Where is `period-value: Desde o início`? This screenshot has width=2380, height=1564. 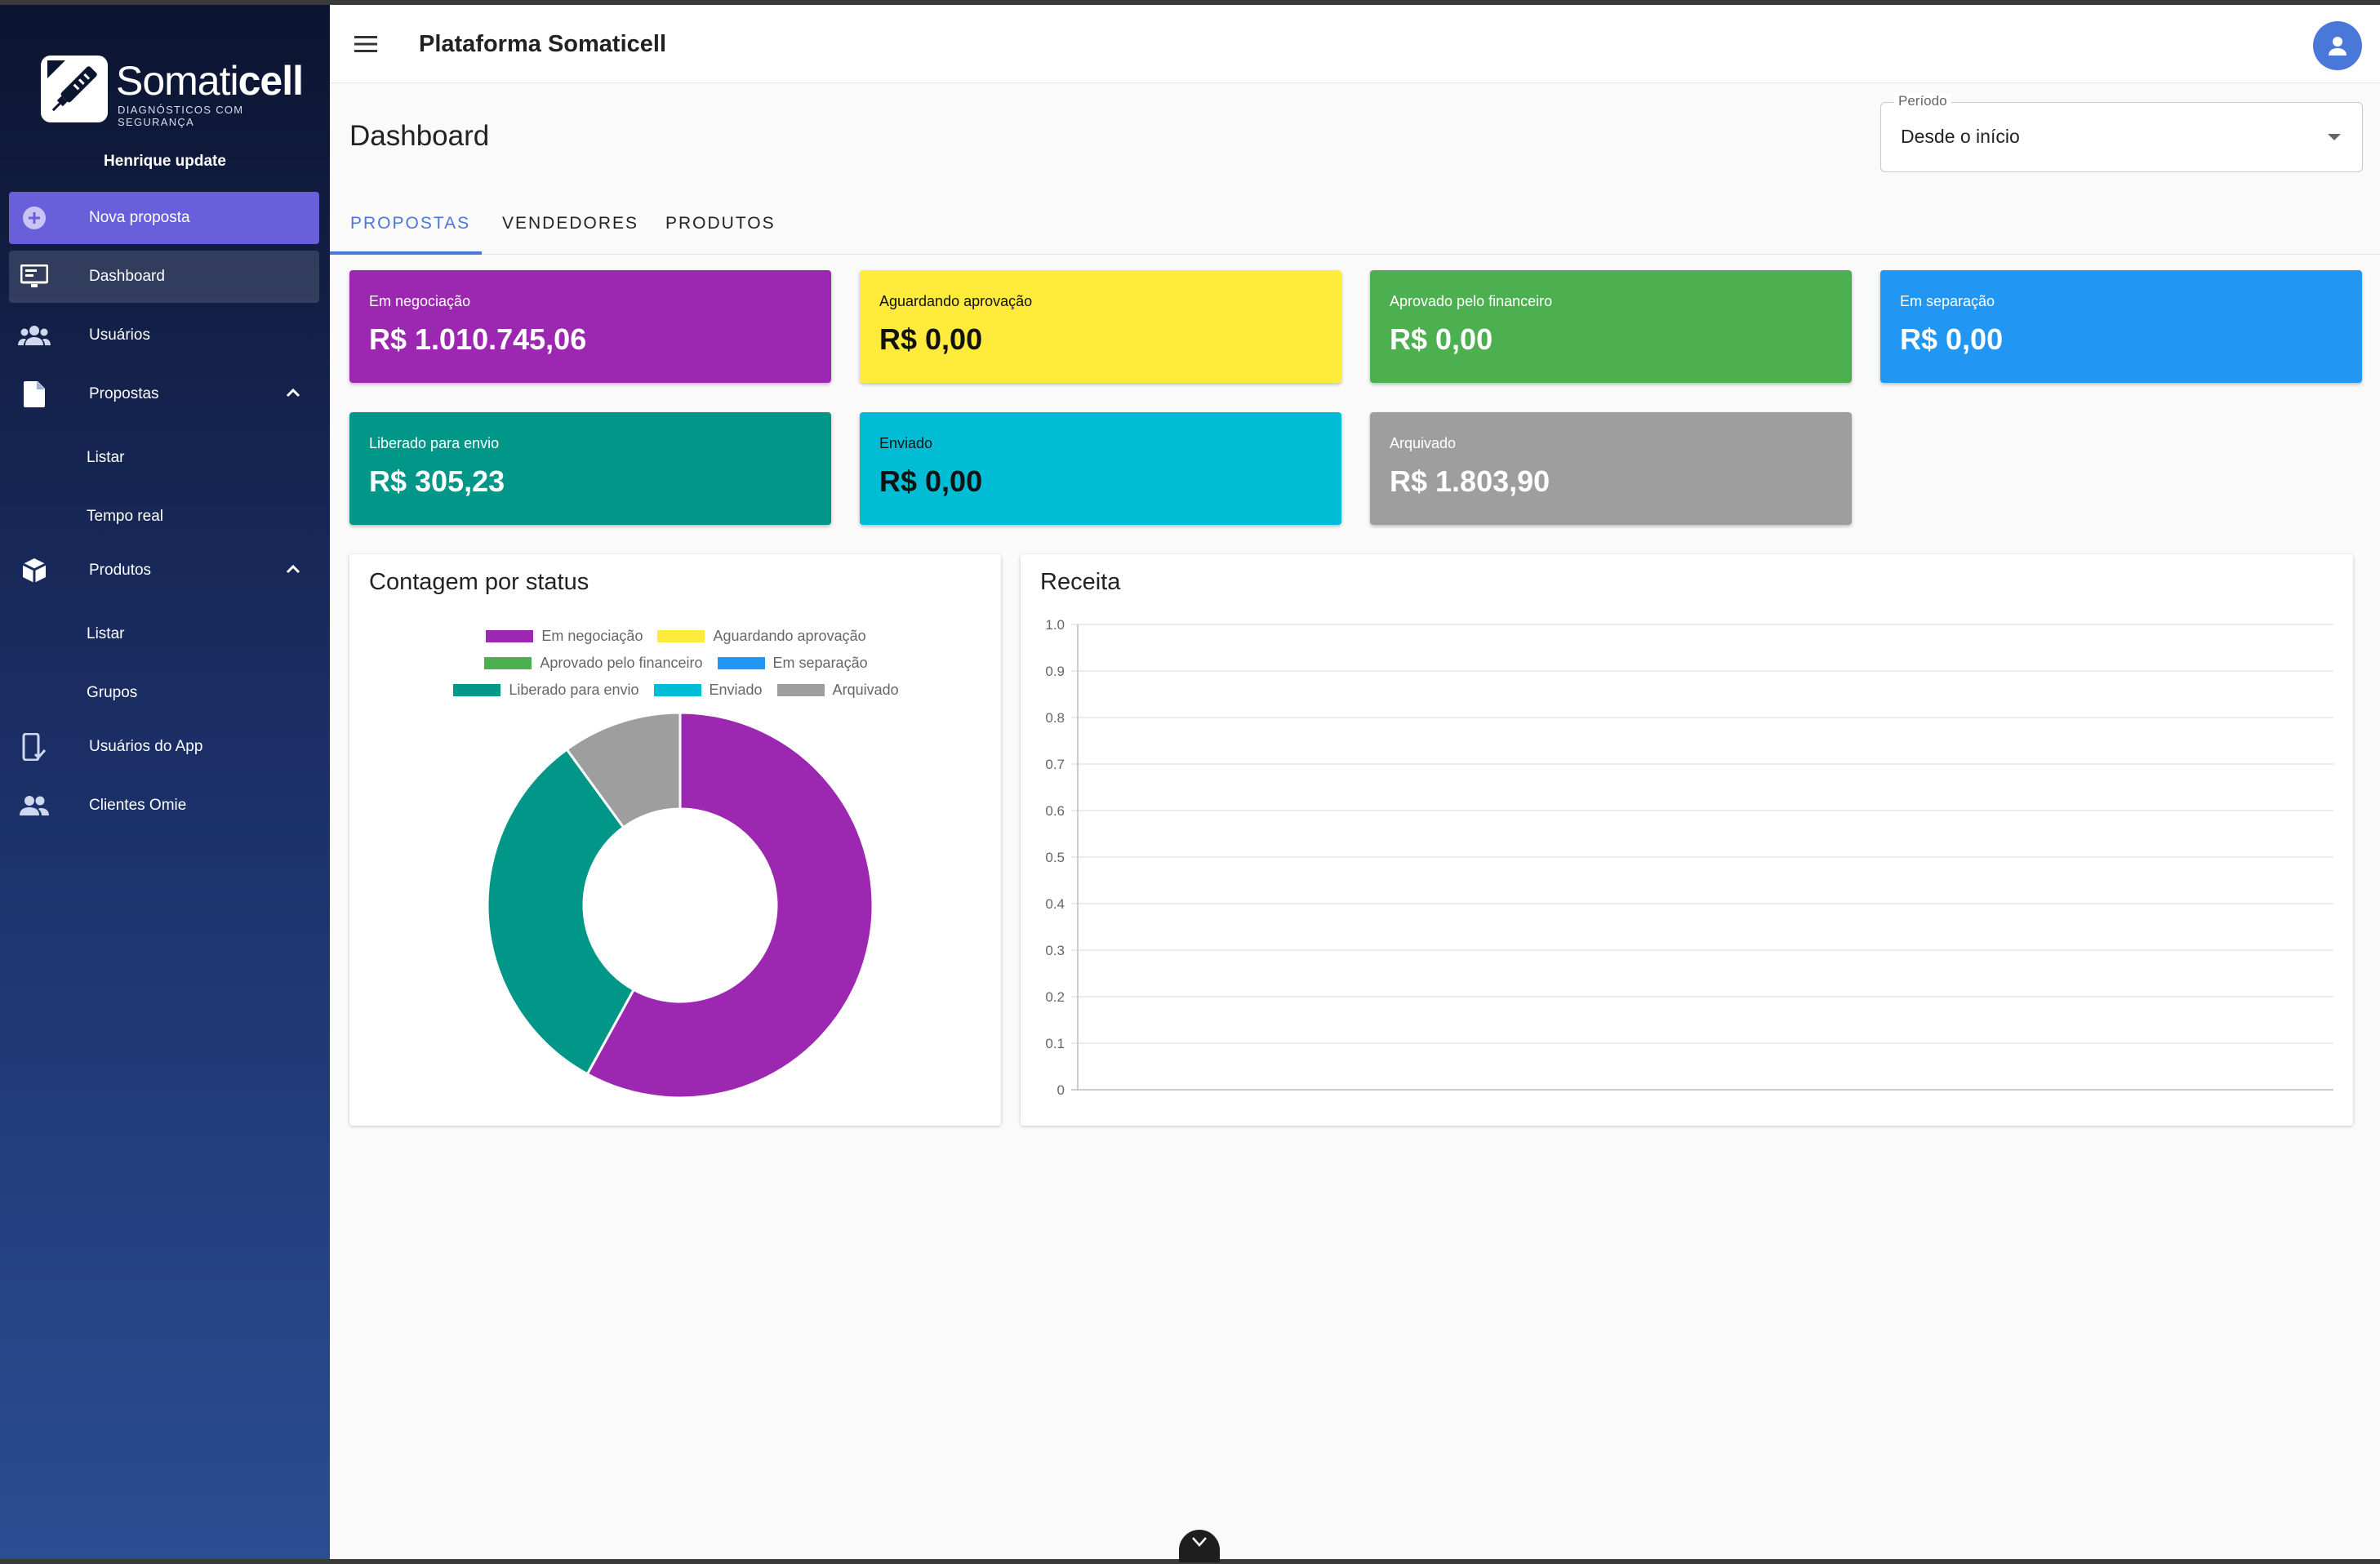 period-value: Desde o início is located at coordinates (1960, 137).